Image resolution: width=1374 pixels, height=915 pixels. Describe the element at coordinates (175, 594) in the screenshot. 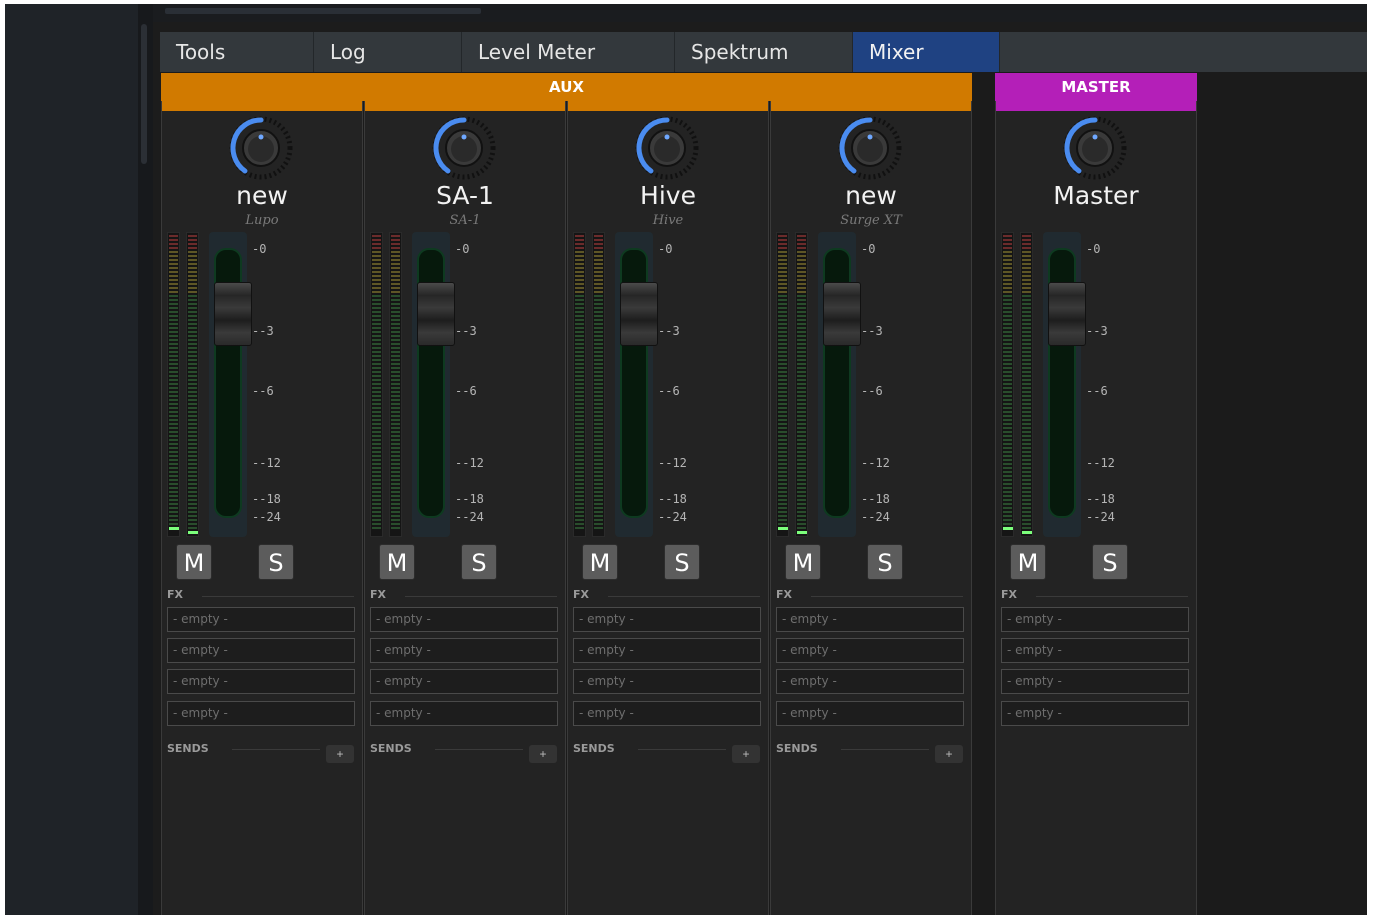

I see `fx-section-label: FX` at that location.